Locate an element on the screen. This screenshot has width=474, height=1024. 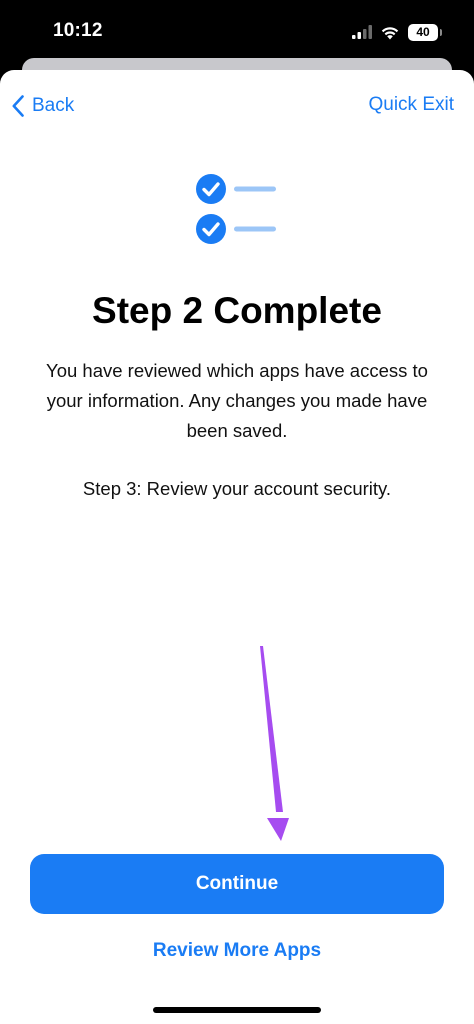
continue-label: Continue is located at coordinates (237, 883).